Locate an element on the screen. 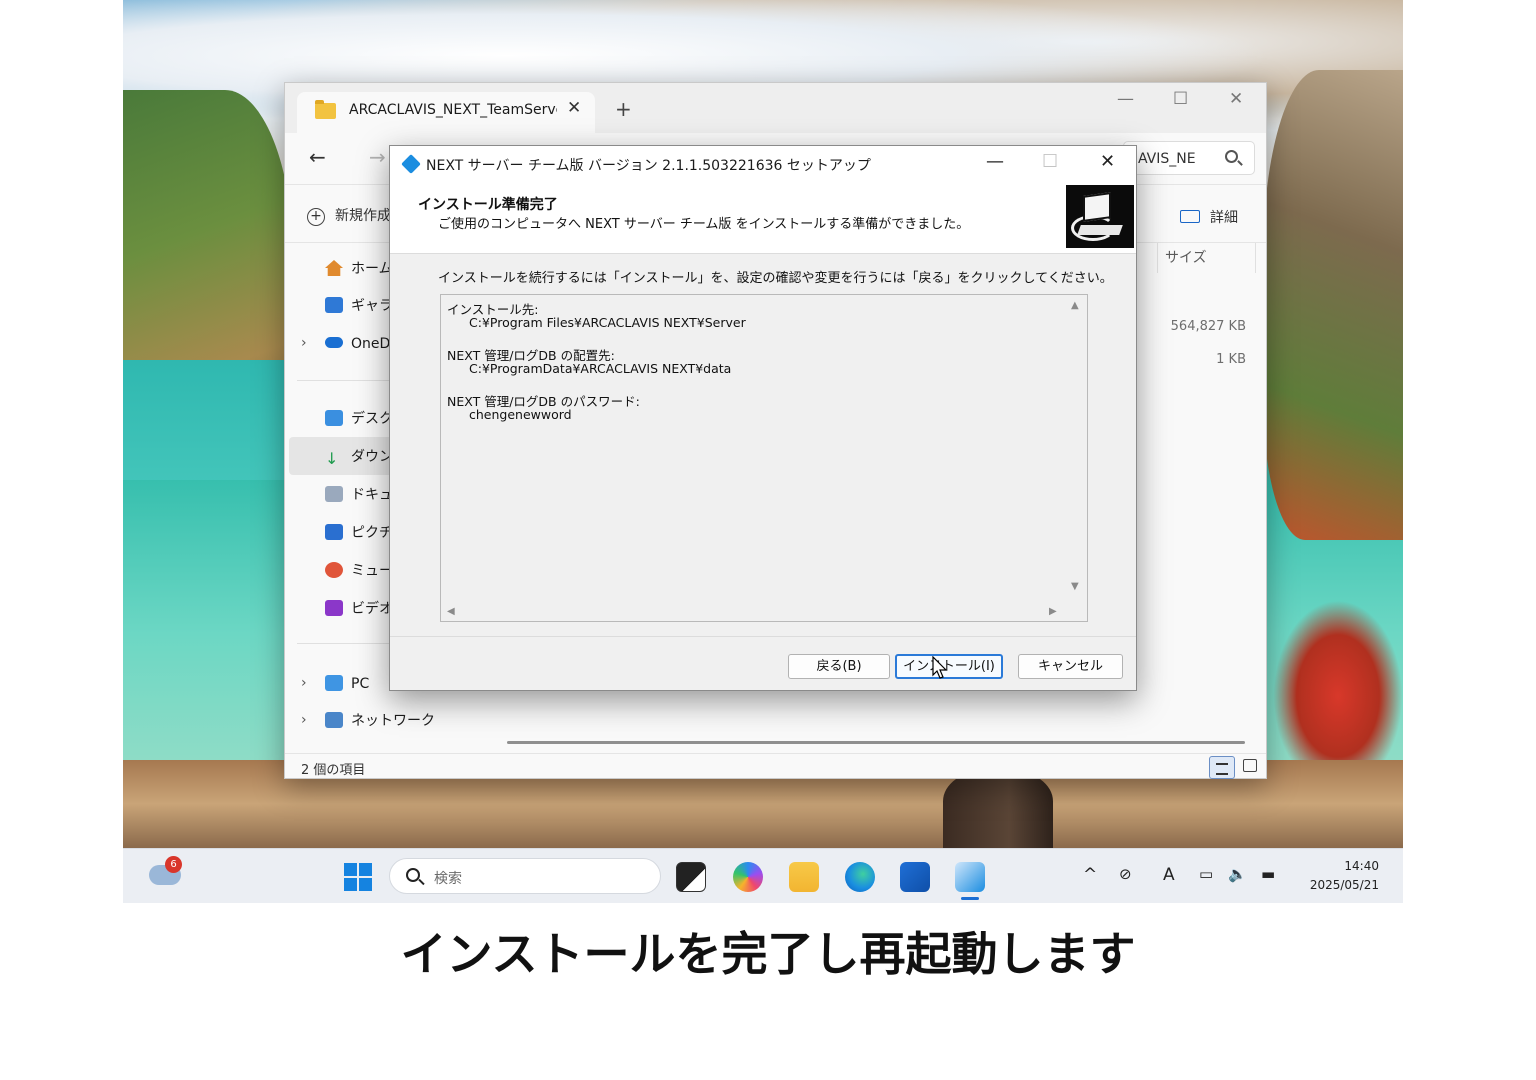 This screenshot has width=1536, height=1080. store-icon is located at coordinates (915, 877).